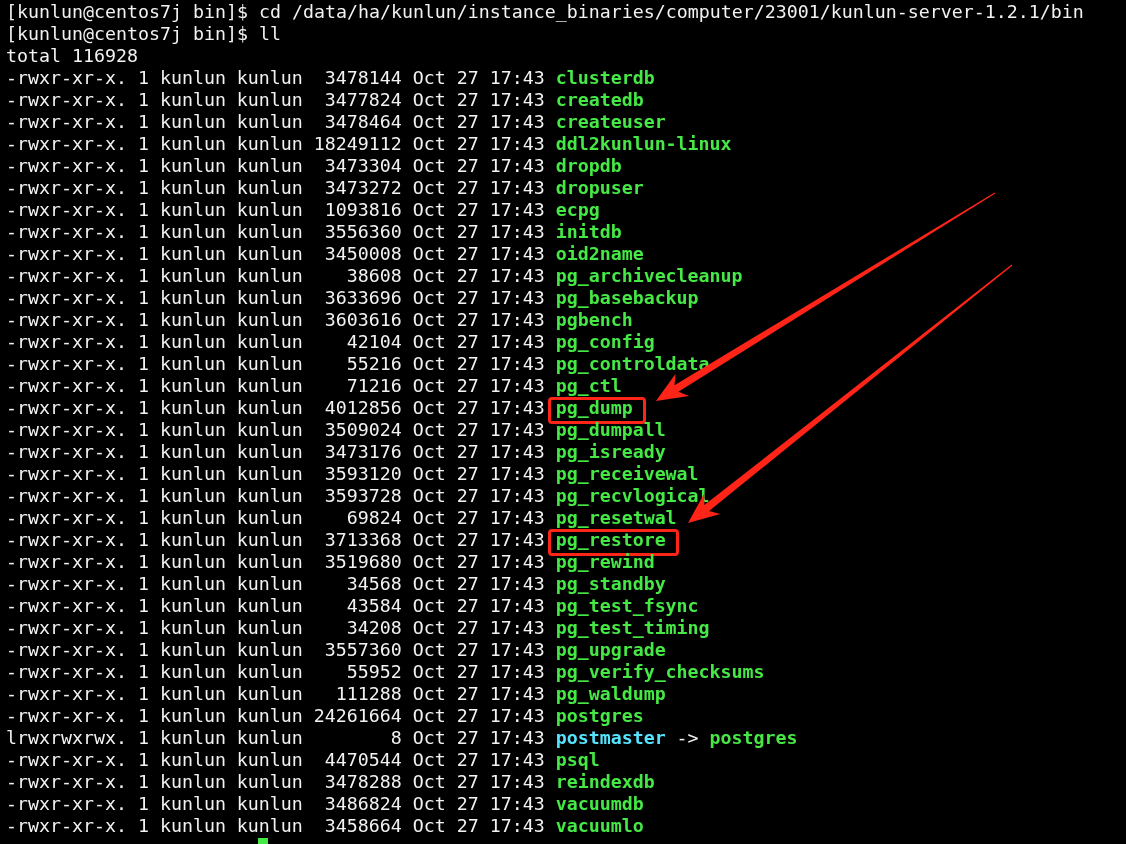  What do you see at coordinates (373, 386) in the screenshot?
I see `file-size: 71216` at bounding box center [373, 386].